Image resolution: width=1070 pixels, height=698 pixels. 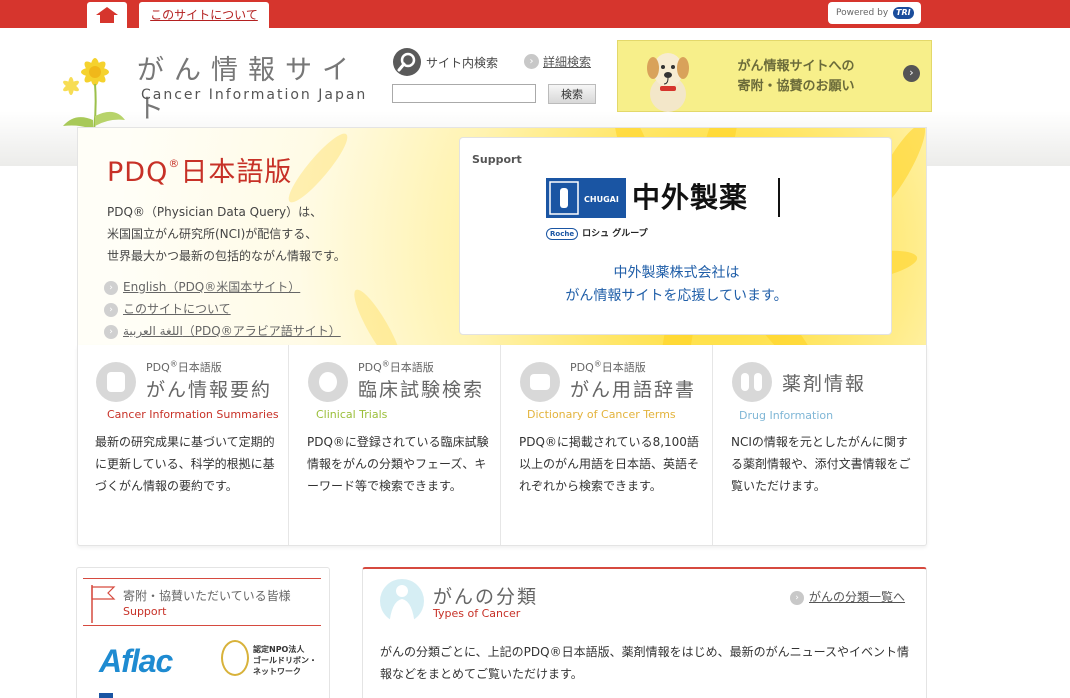 What do you see at coordinates (903, 13) in the screenshot?
I see `tri-logo: TRI` at bounding box center [903, 13].